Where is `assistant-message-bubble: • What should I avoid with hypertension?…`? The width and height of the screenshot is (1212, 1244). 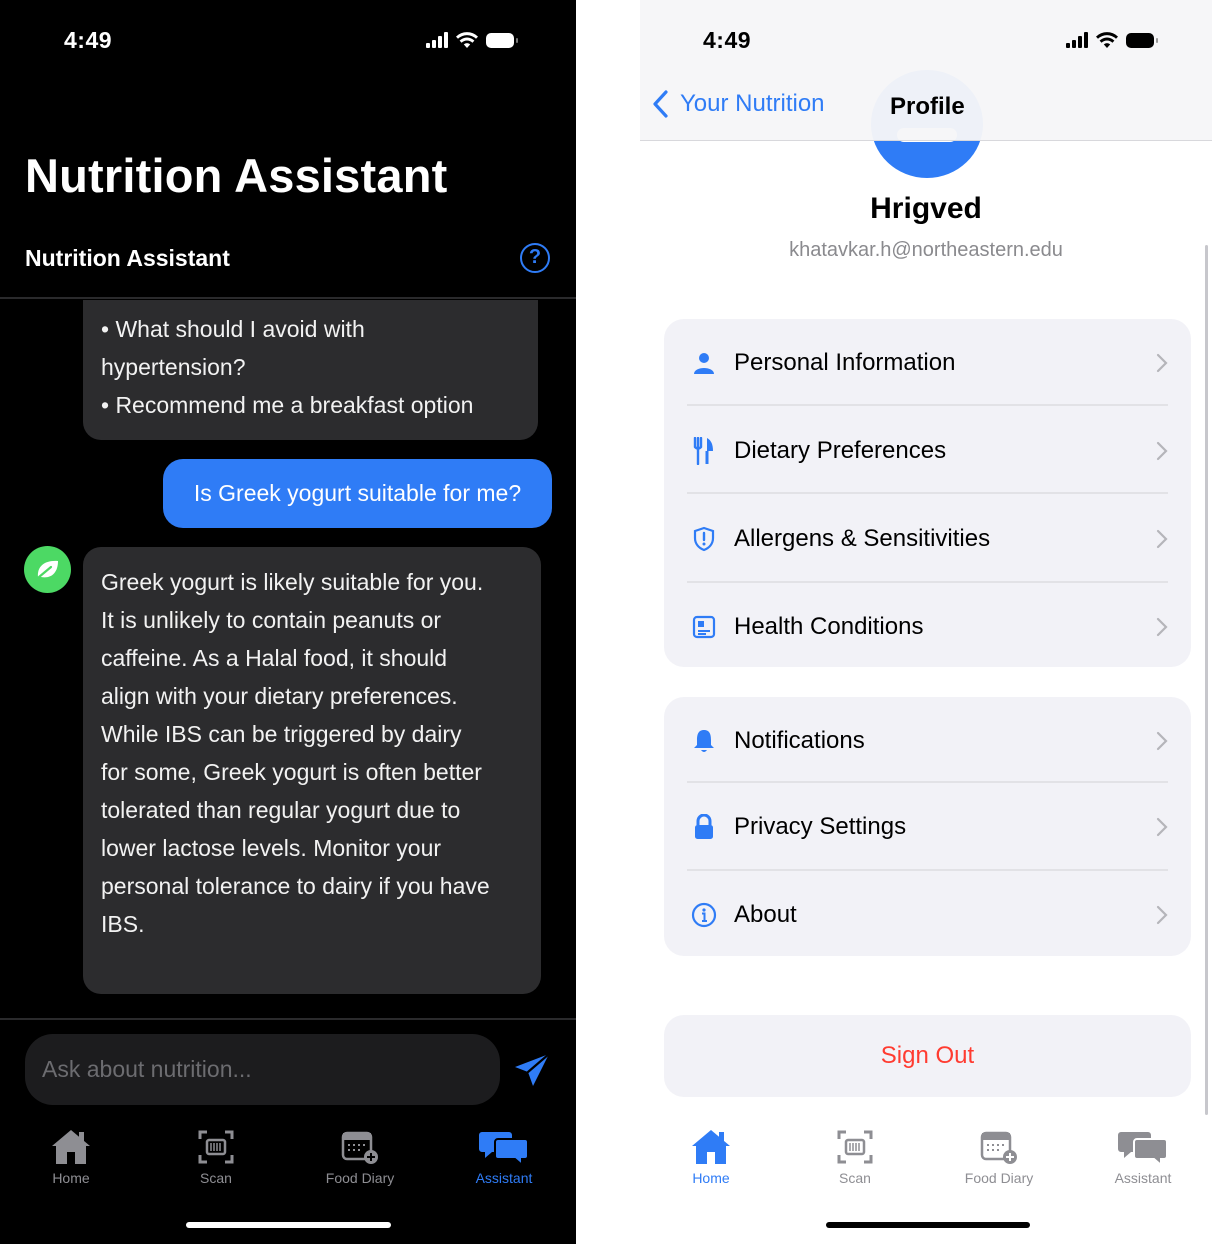
assistant-message-bubble: • What should I avoid with hypertension?… is located at coordinates (310, 370).